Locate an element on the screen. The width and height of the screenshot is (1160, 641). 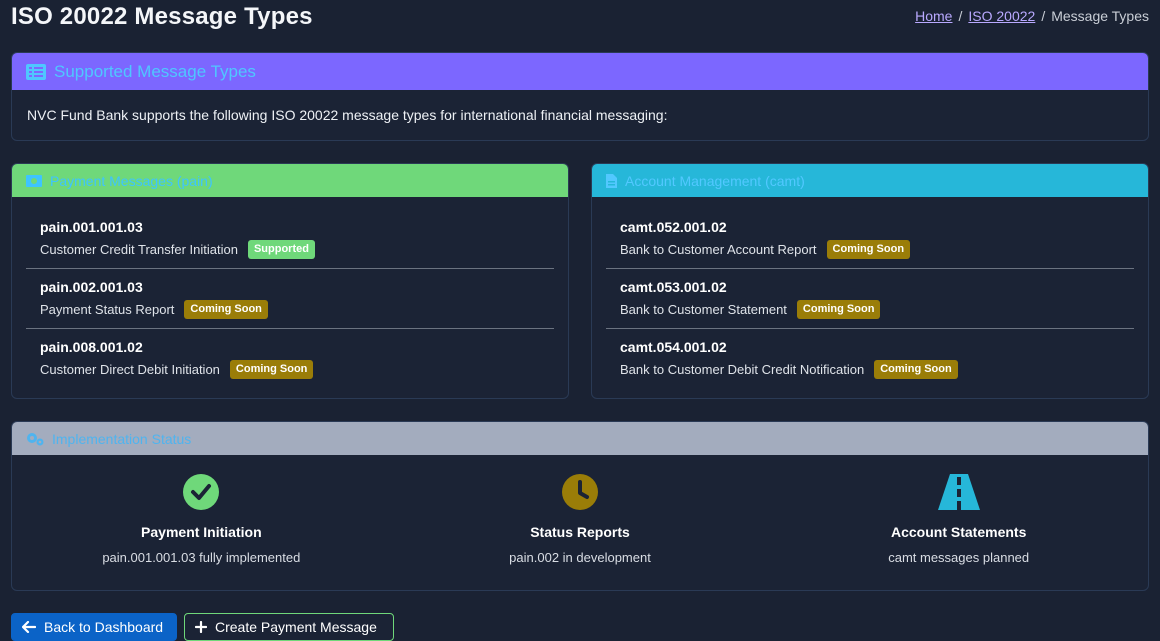
breadcrumb: Home / ISO 20022 / Message Types is located at coordinates (1032, 16).